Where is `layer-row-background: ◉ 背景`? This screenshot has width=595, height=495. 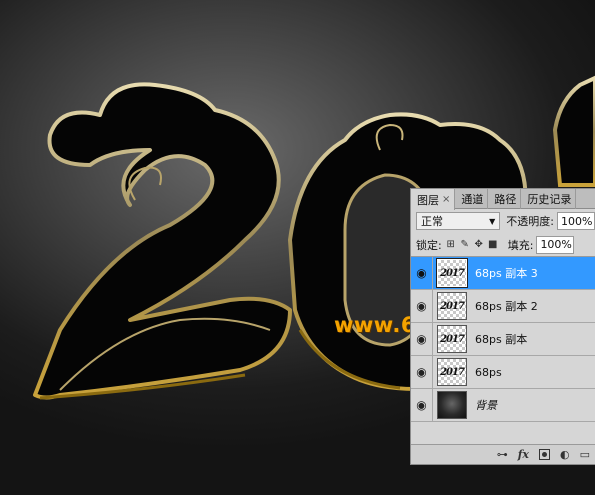
layer-row-background: ◉ 背景 is located at coordinates (503, 405).